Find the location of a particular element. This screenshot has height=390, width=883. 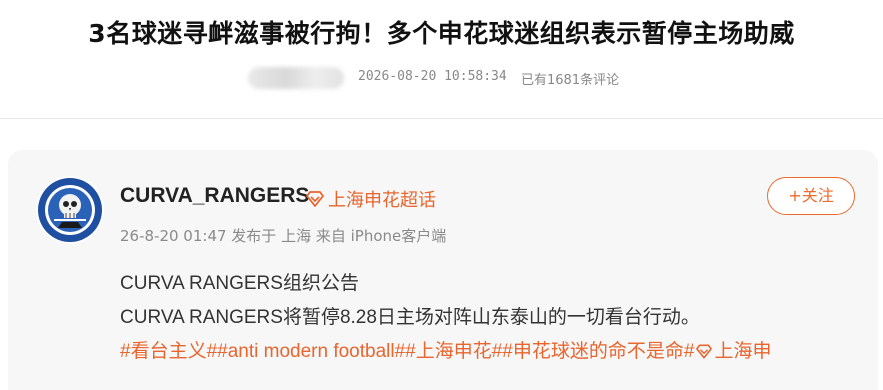

post-text-line-1: CURVA RANGERS组织公告 is located at coordinates (239, 283).